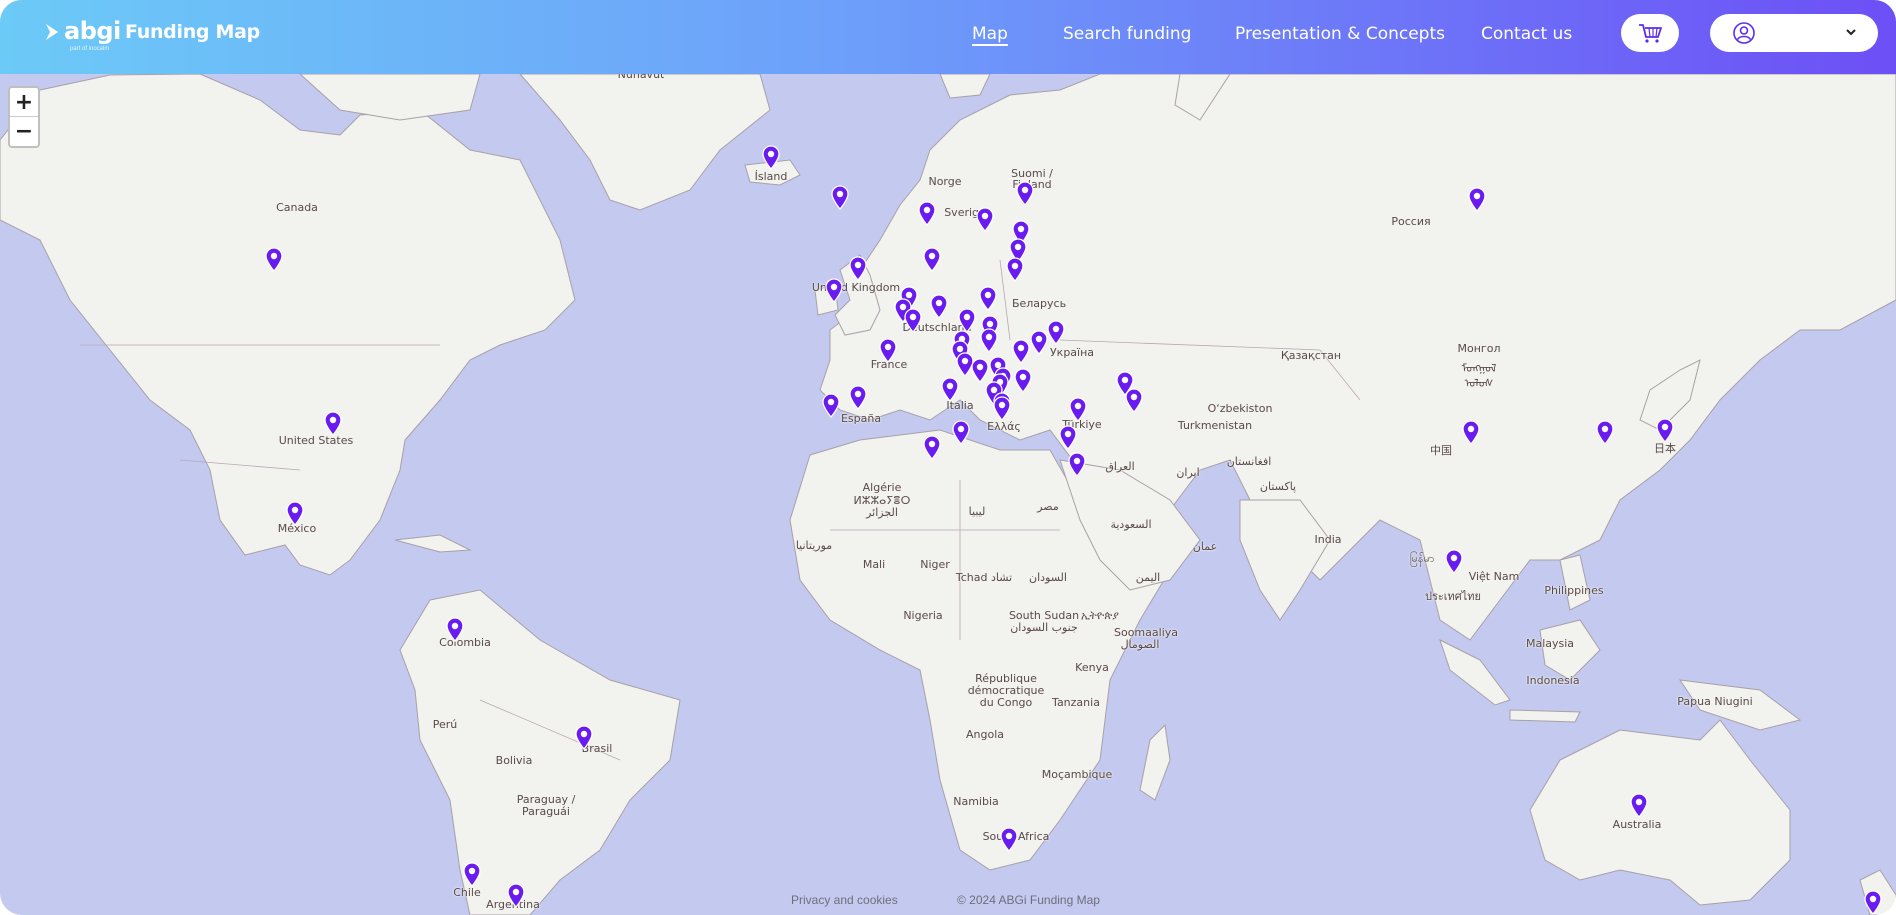  What do you see at coordinates (1002, 408) in the screenshot?
I see `location-marker-greece` at bounding box center [1002, 408].